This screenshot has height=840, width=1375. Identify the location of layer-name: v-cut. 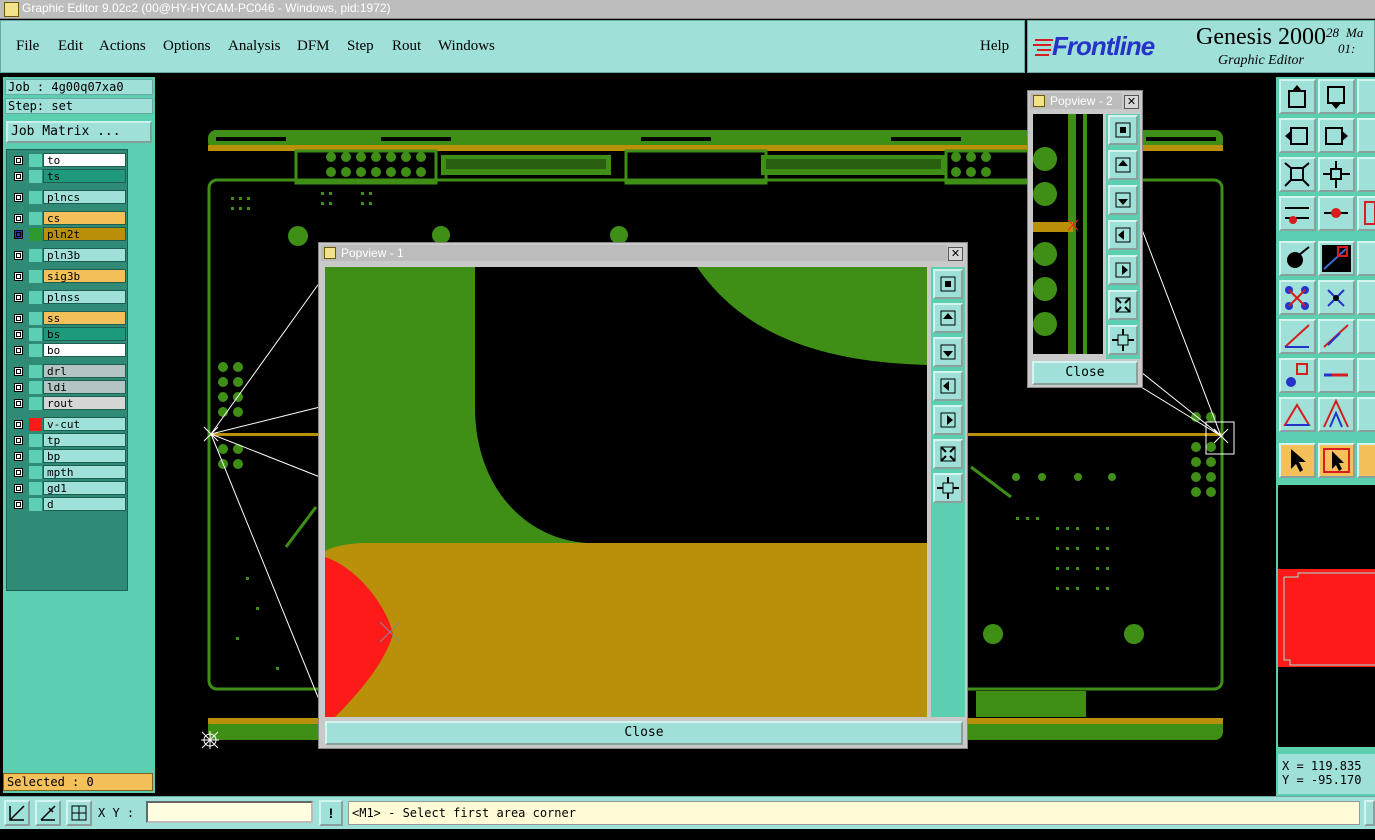
(84, 424).